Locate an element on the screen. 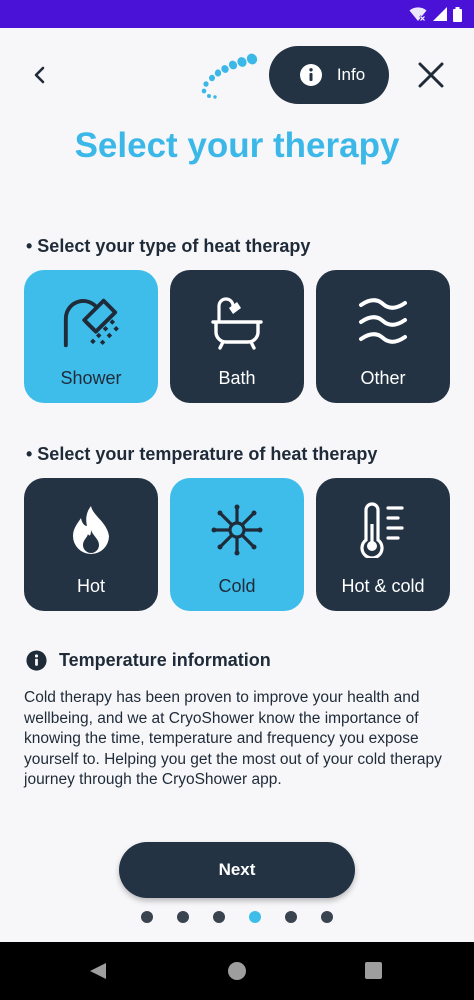 The width and height of the screenshot is (474, 1000). close-button is located at coordinates (431, 75).